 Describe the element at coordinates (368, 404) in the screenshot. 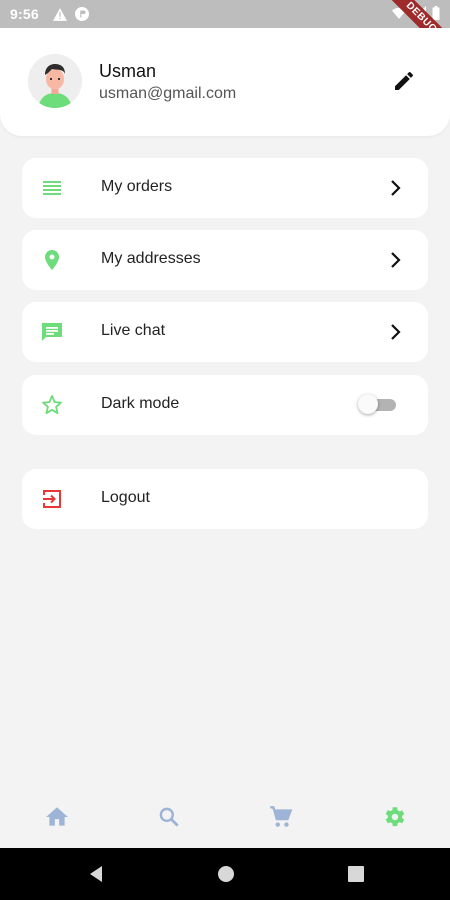

I see `toggle-thumb` at that location.